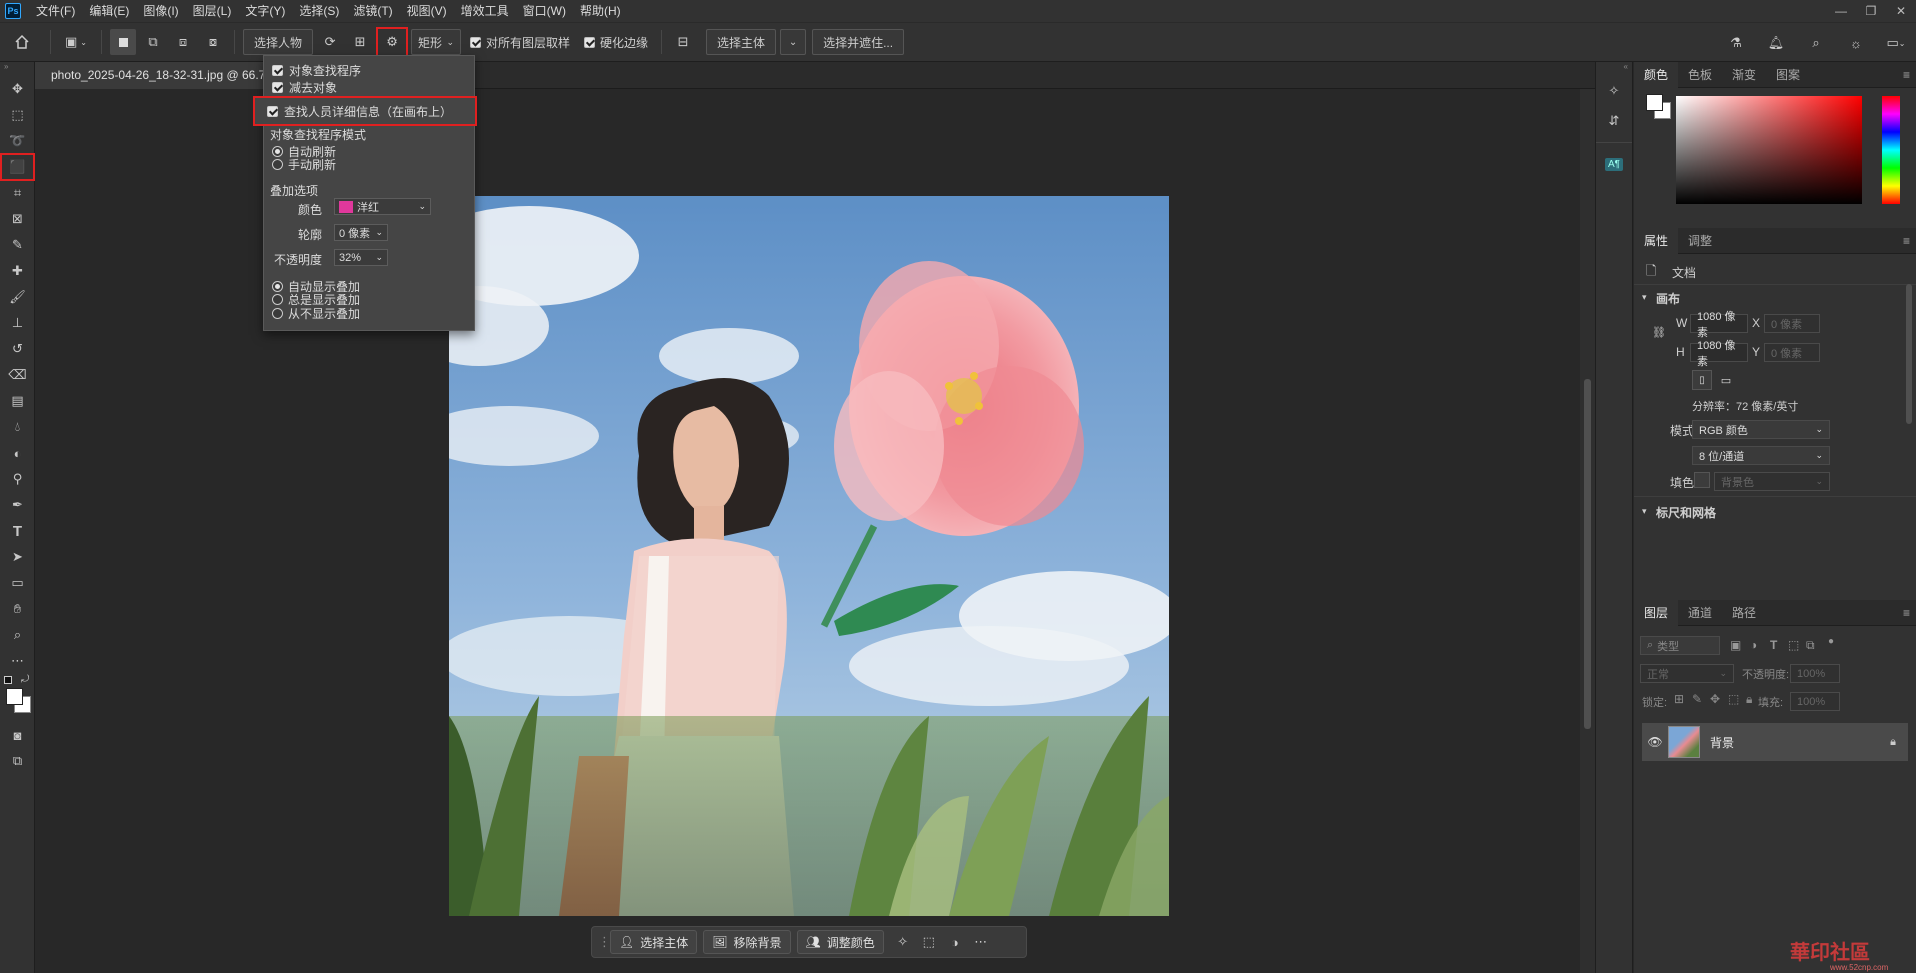  Describe the element at coordinates (544, 11) in the screenshot. I see `menu-window: 窗口(W)` at that location.